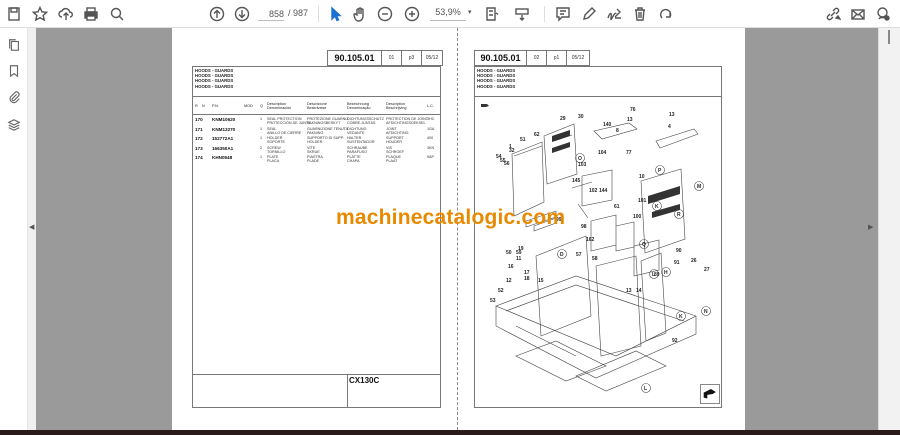  I want to click on part-number-label: 90, so click(679, 251).